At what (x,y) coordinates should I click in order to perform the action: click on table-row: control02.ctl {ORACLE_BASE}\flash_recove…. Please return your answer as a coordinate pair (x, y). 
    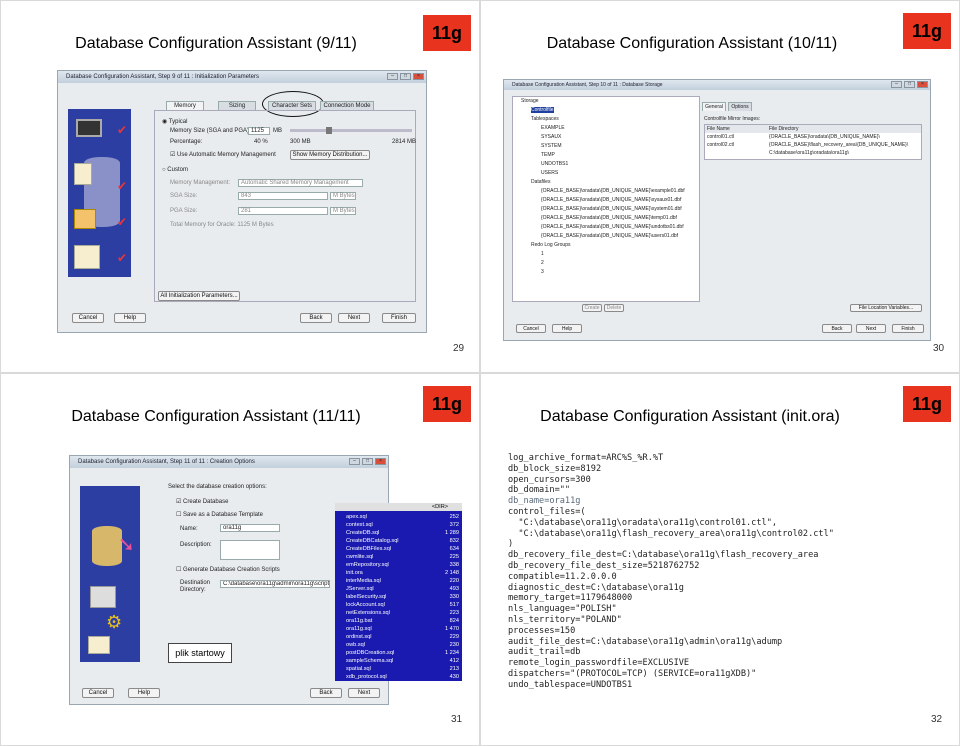
    Looking at the image, I should click on (813, 145).